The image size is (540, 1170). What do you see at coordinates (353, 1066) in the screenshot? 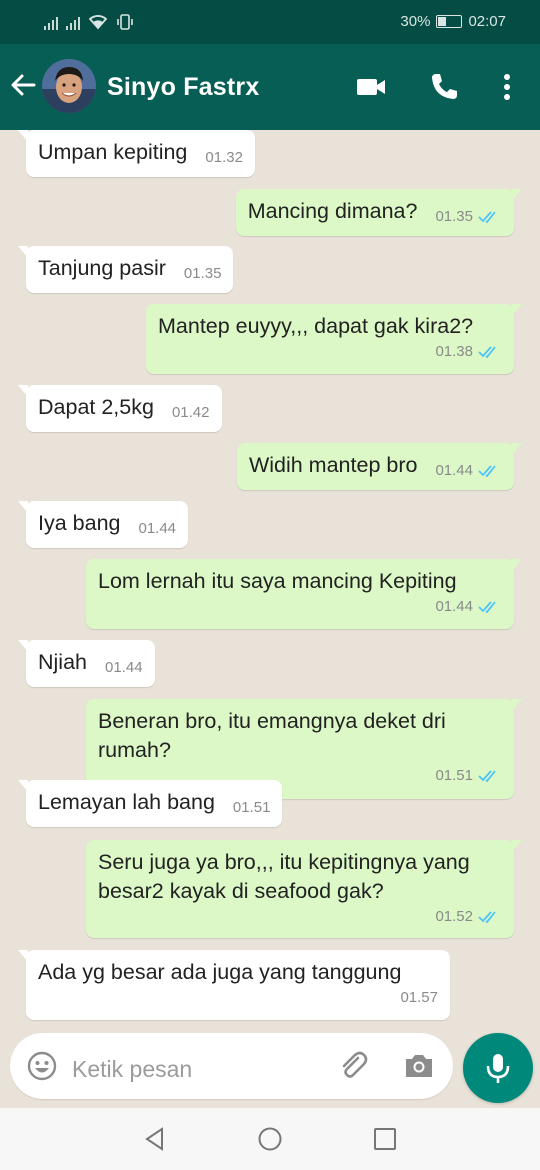
I see `attach-icon` at bounding box center [353, 1066].